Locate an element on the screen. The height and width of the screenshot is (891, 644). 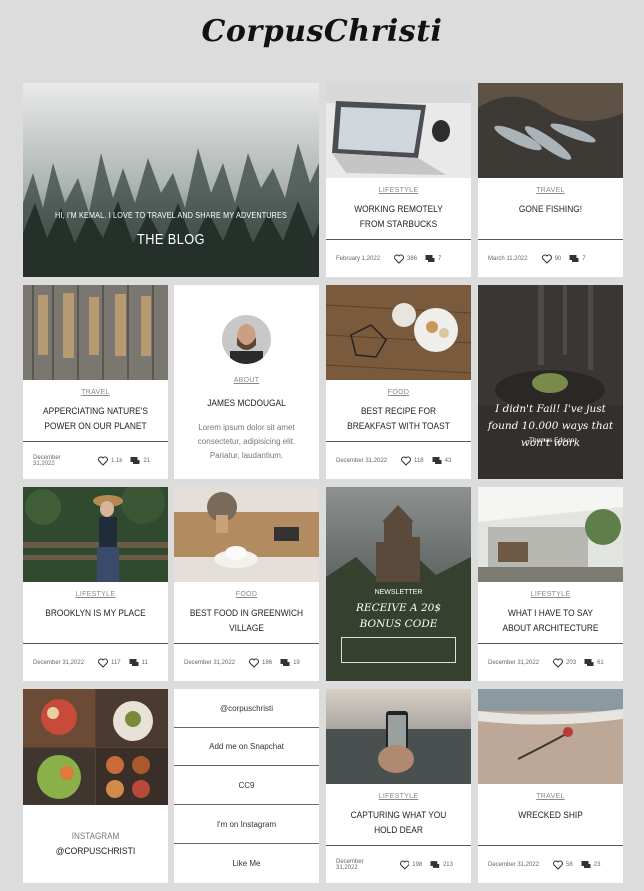
like-count: 1.1k is located at coordinates (116, 460).